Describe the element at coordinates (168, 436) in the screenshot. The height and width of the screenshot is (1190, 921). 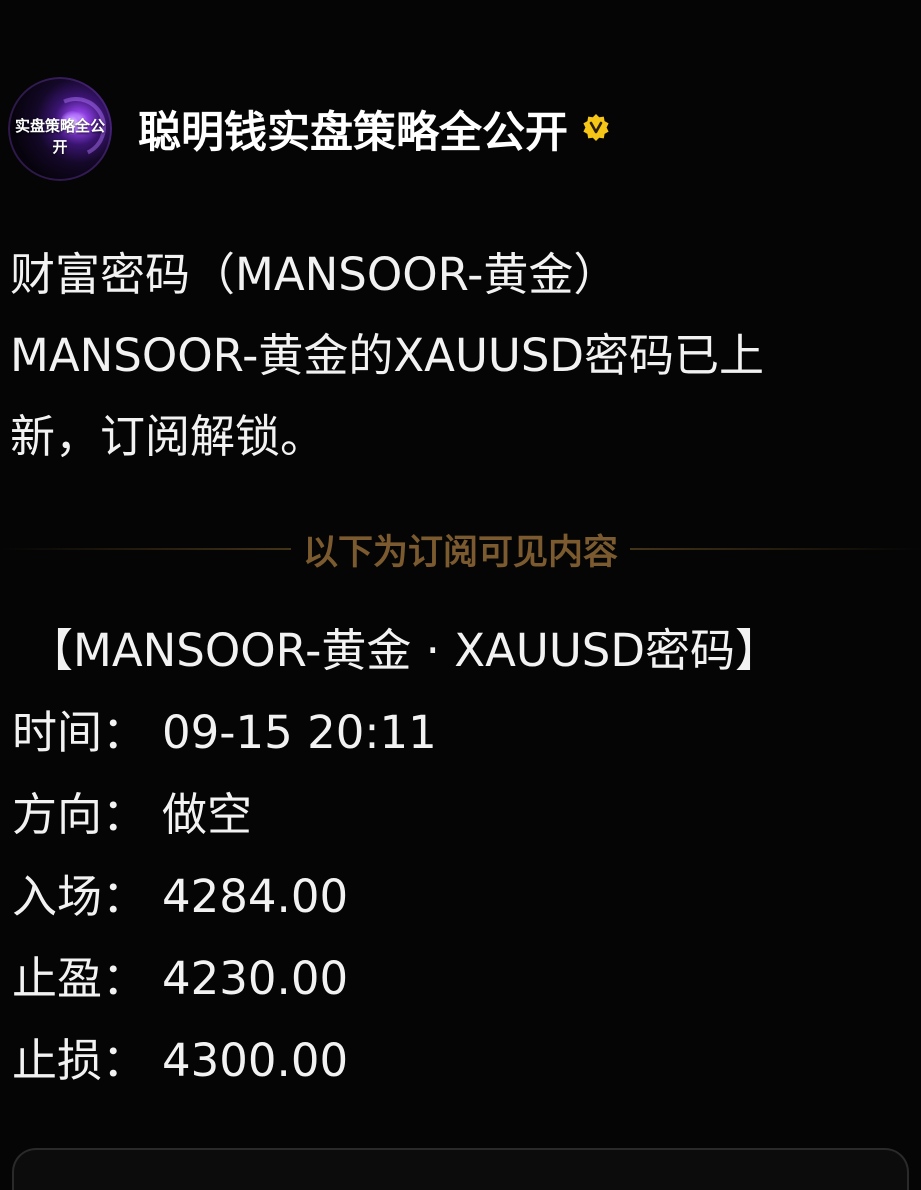
I see `intro-line: 新，订阅解锁。` at that location.